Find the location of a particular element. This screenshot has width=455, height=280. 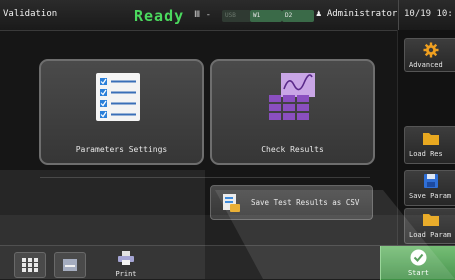

parameters-settings-tile: Parameters Settings is located at coordinates (121, 112).